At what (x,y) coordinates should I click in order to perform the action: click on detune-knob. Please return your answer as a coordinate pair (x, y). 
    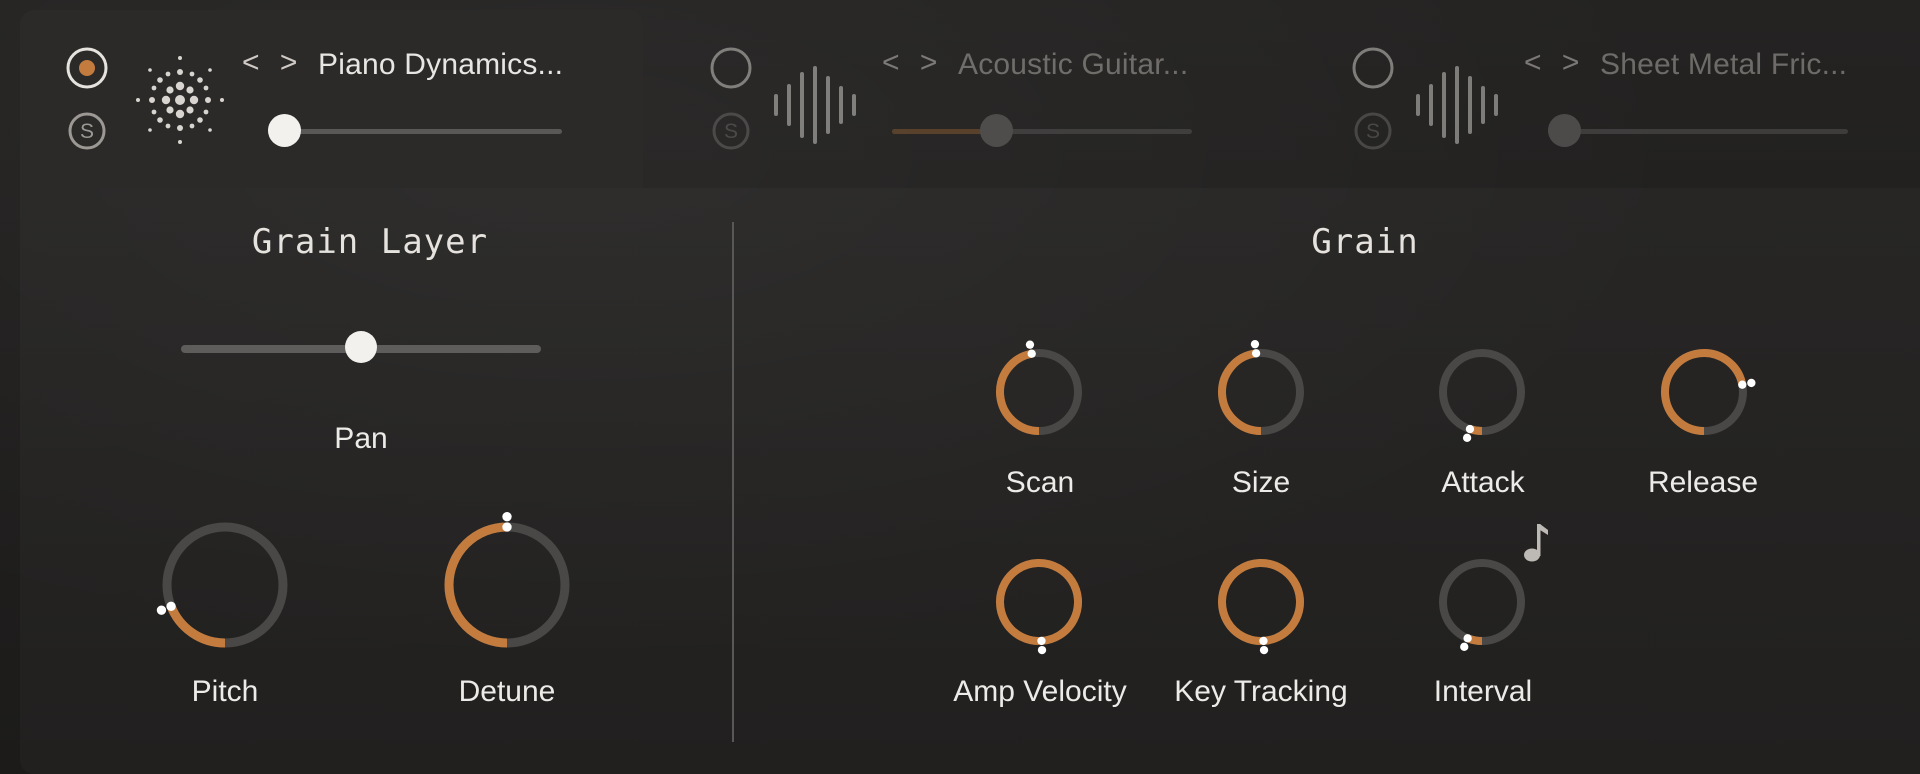
    Looking at the image, I should click on (507, 580).